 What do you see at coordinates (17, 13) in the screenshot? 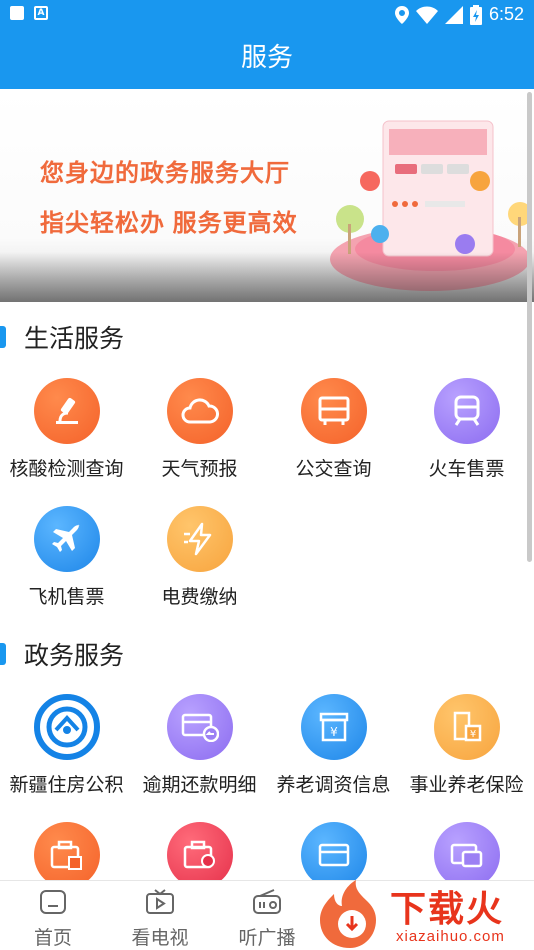
I see `notification-square-icon` at bounding box center [17, 13].